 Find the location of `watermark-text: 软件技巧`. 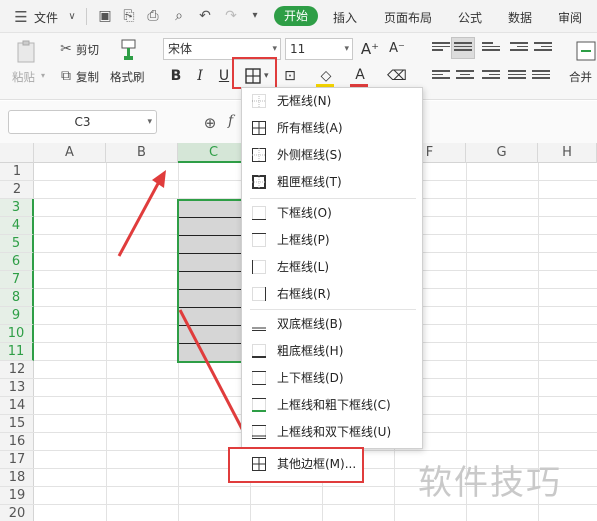

watermark-text: 软件技巧 is located at coordinates (490, 483).